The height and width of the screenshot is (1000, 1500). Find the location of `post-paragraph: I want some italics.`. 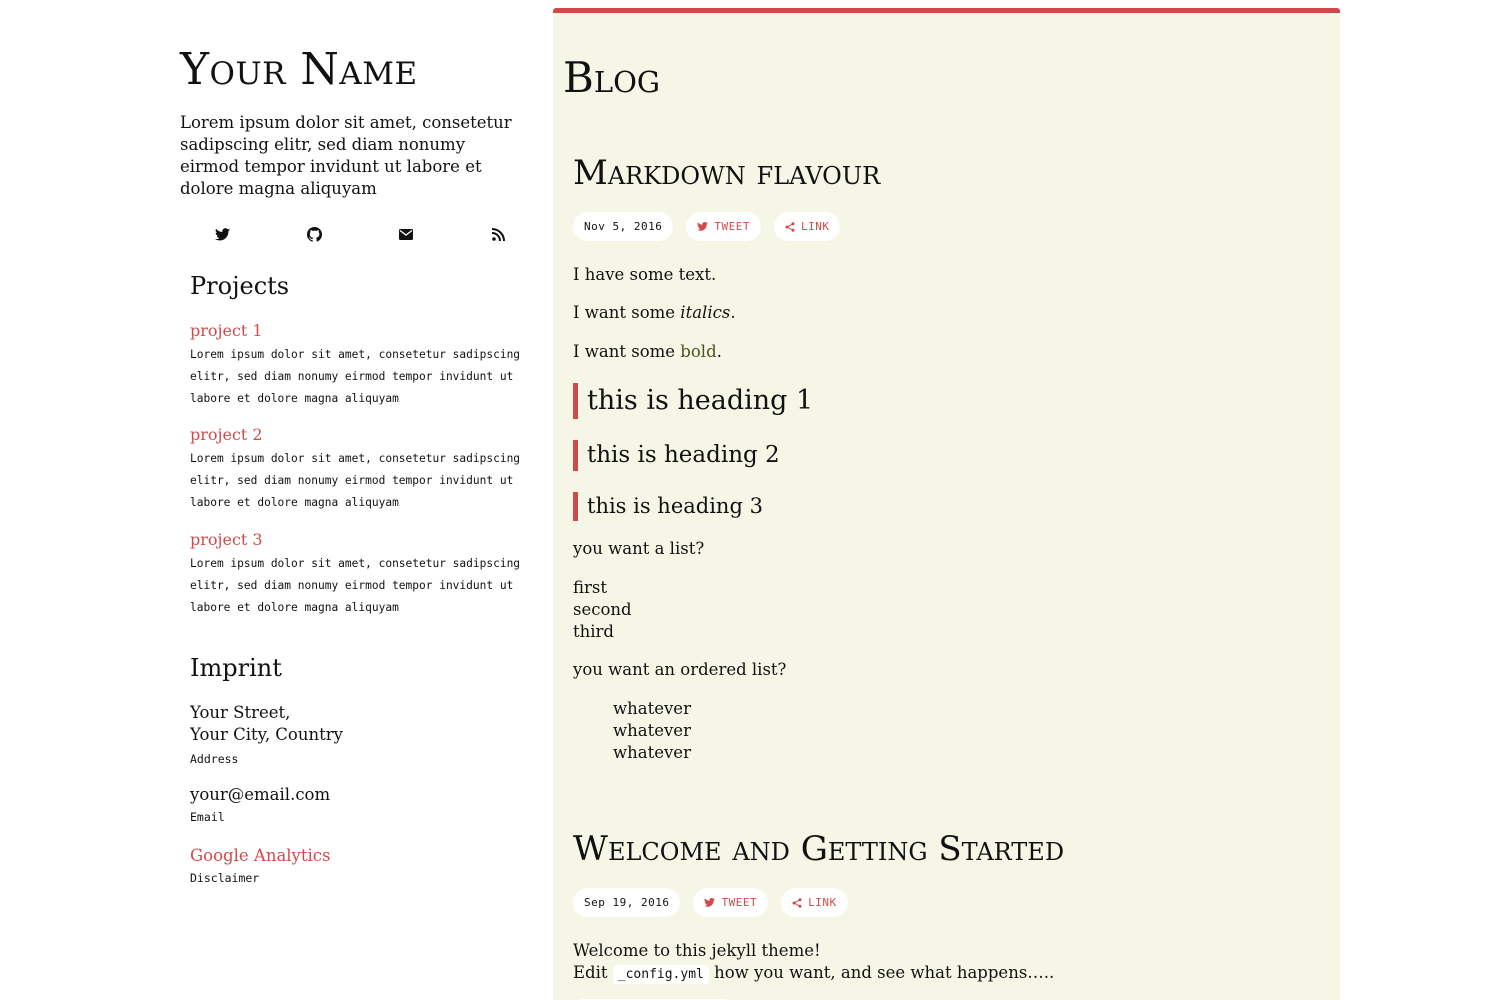

post-paragraph: I want some italics. is located at coordinates (654, 313).